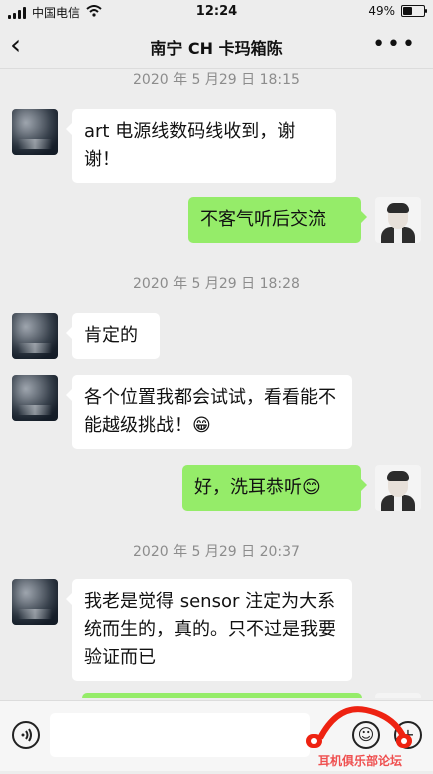  Describe the element at coordinates (394, 44) in the screenshot. I see `more-options-icon: •••` at that location.